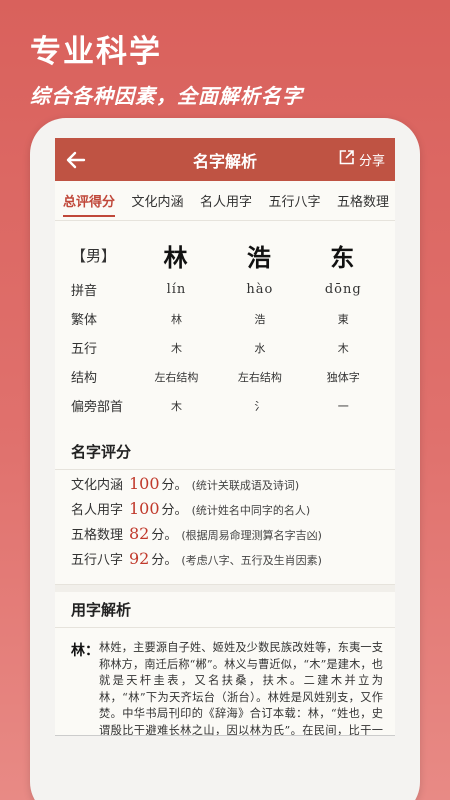  What do you see at coordinates (371, 161) in the screenshot?
I see `share-label: 分享` at bounding box center [371, 161].